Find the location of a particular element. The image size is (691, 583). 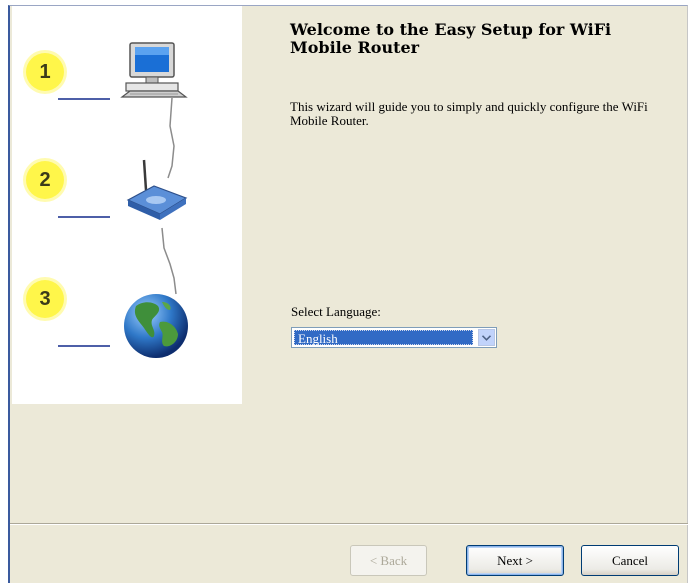

select-language-label: Select Language: is located at coordinates (336, 311).